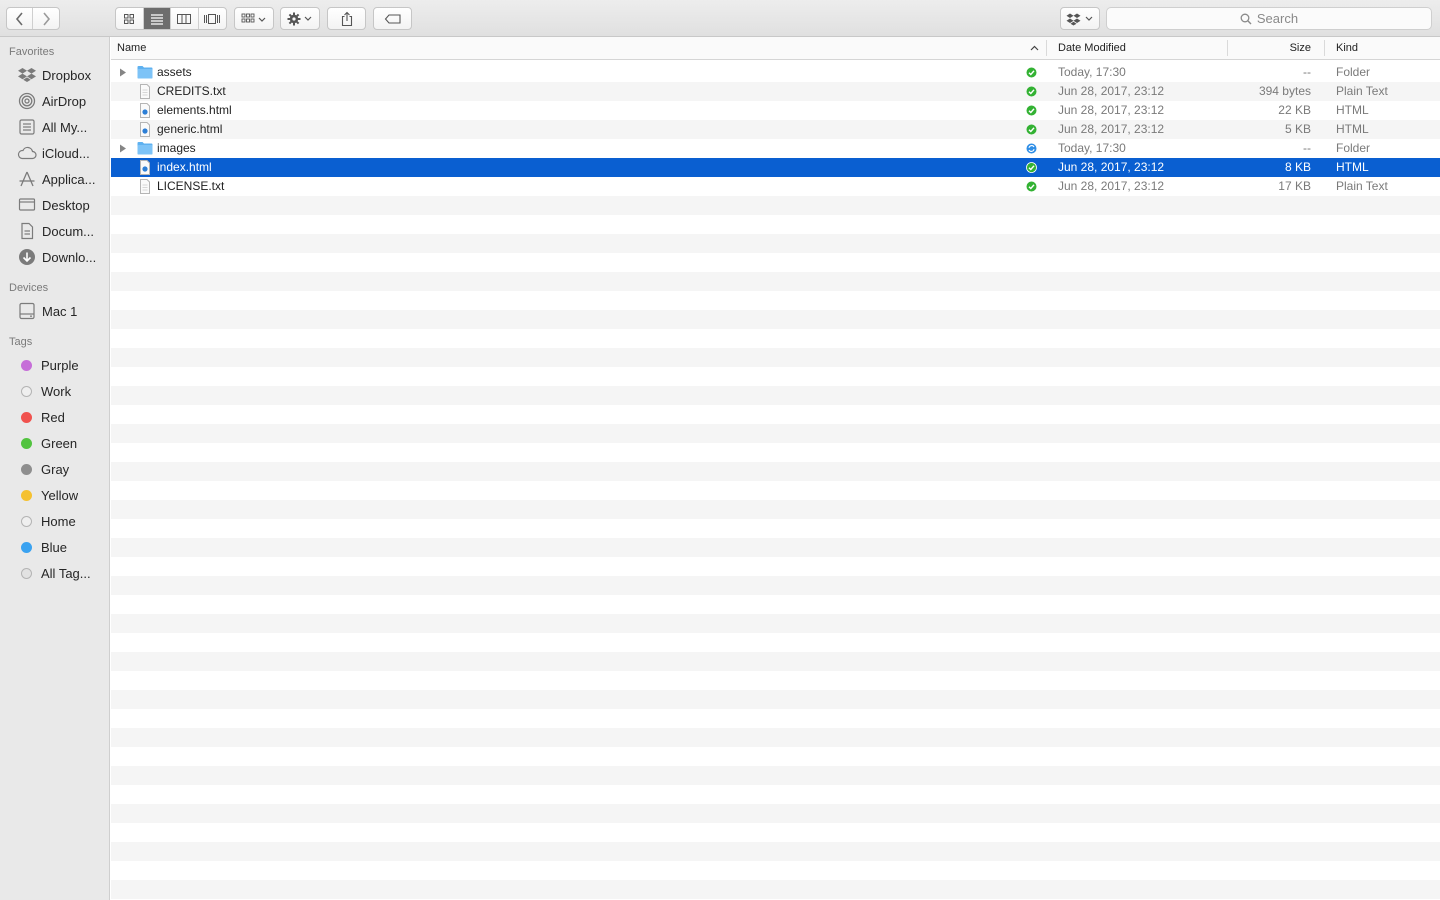 The height and width of the screenshot is (900, 1440). Describe the element at coordinates (27, 231) in the screenshot. I see `documents-icon` at that location.